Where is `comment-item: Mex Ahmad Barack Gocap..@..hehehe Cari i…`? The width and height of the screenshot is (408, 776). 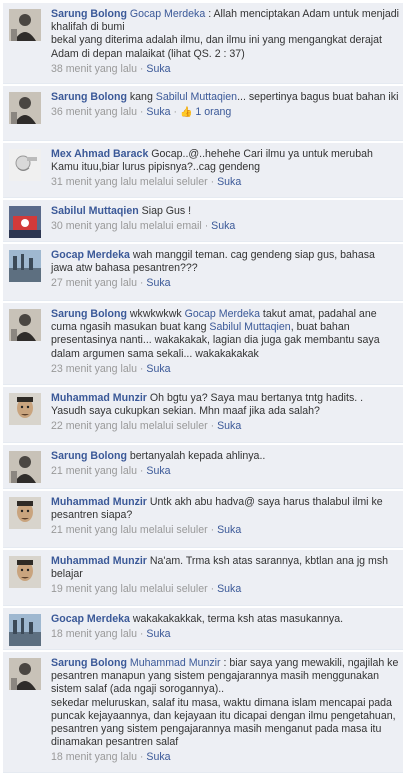 comment-item: Mex Ahmad Barack Gocap..@..hehehe Cari i… is located at coordinates (203, 170).